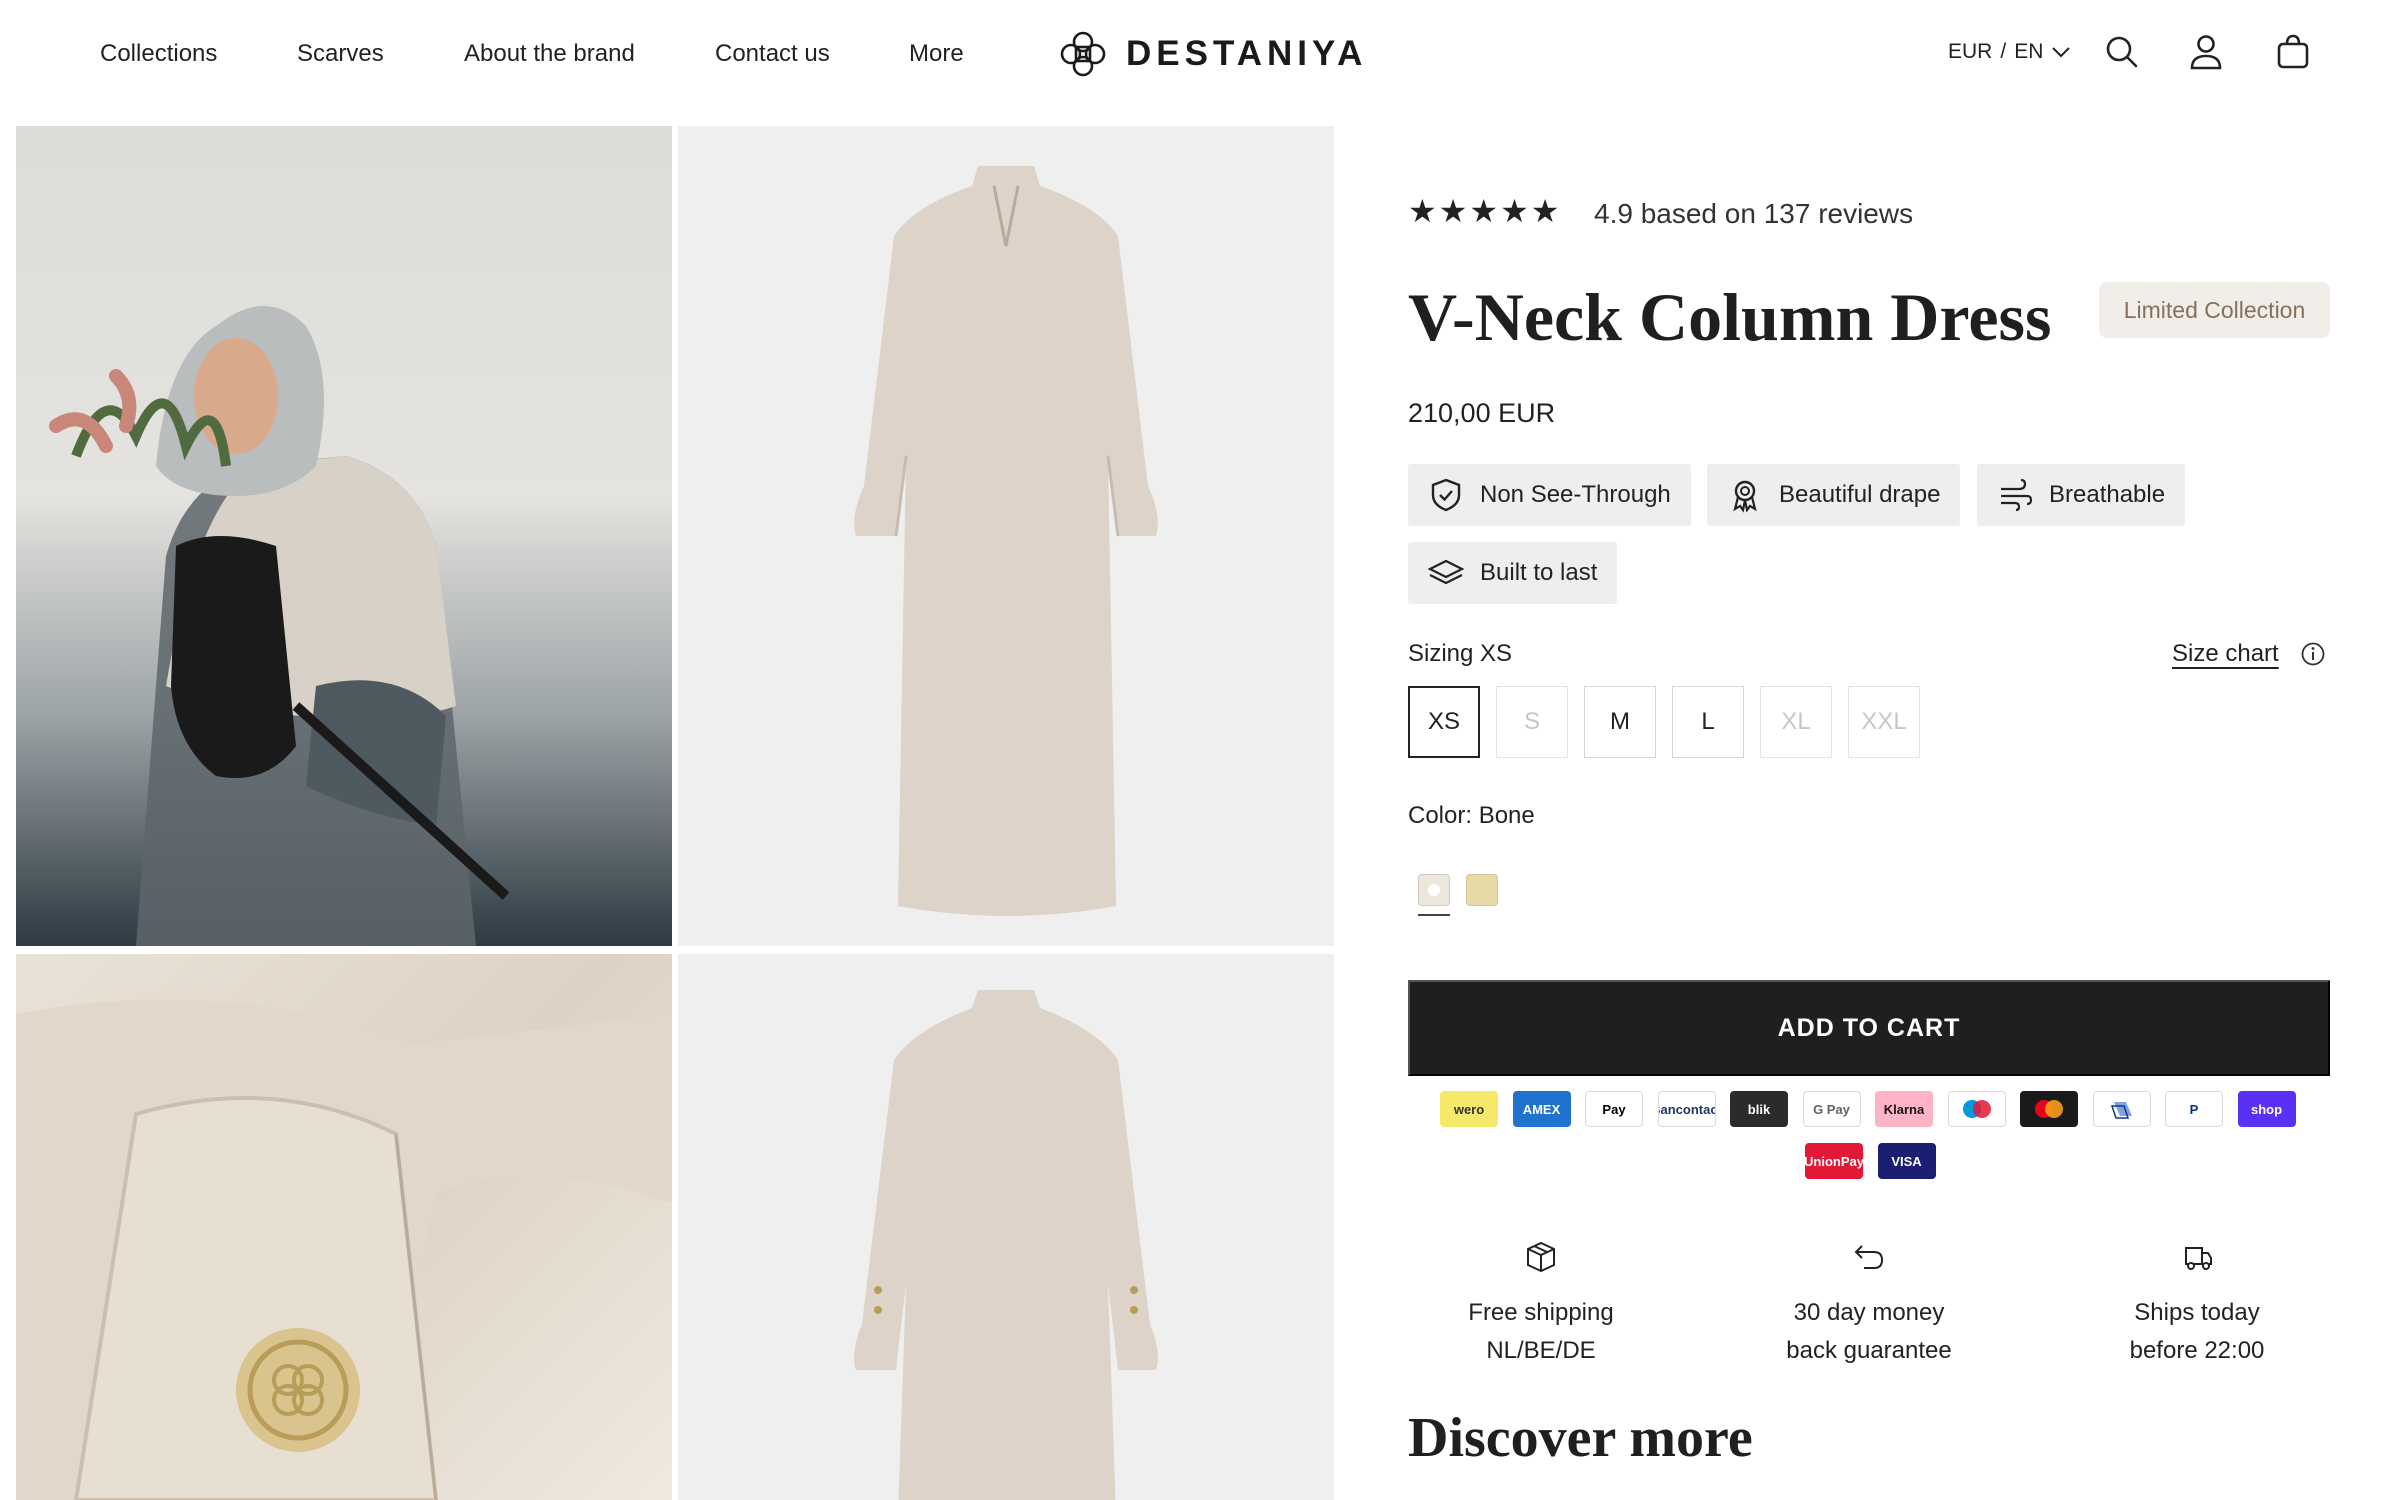 The width and height of the screenshot is (2400, 1500). Describe the element at coordinates (2225, 654) in the screenshot. I see `size-chart-link: Size chart` at that location.